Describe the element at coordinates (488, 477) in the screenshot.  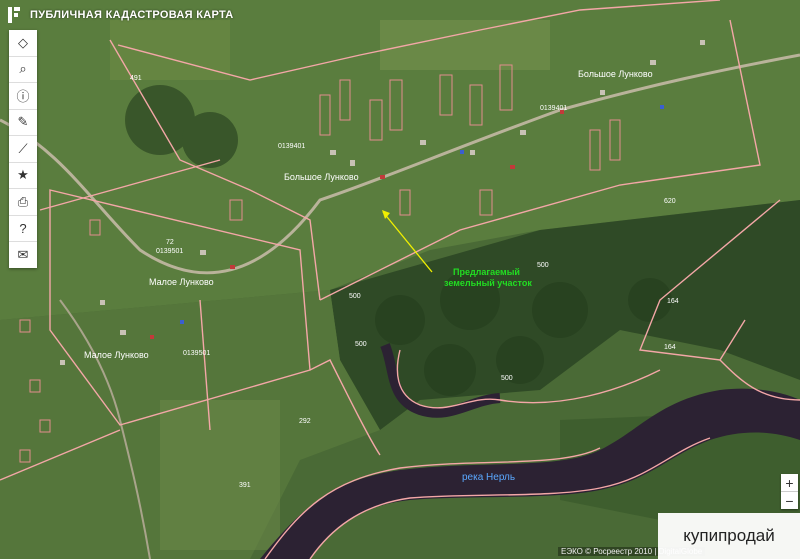
I see `river-label: река Нерль` at that location.